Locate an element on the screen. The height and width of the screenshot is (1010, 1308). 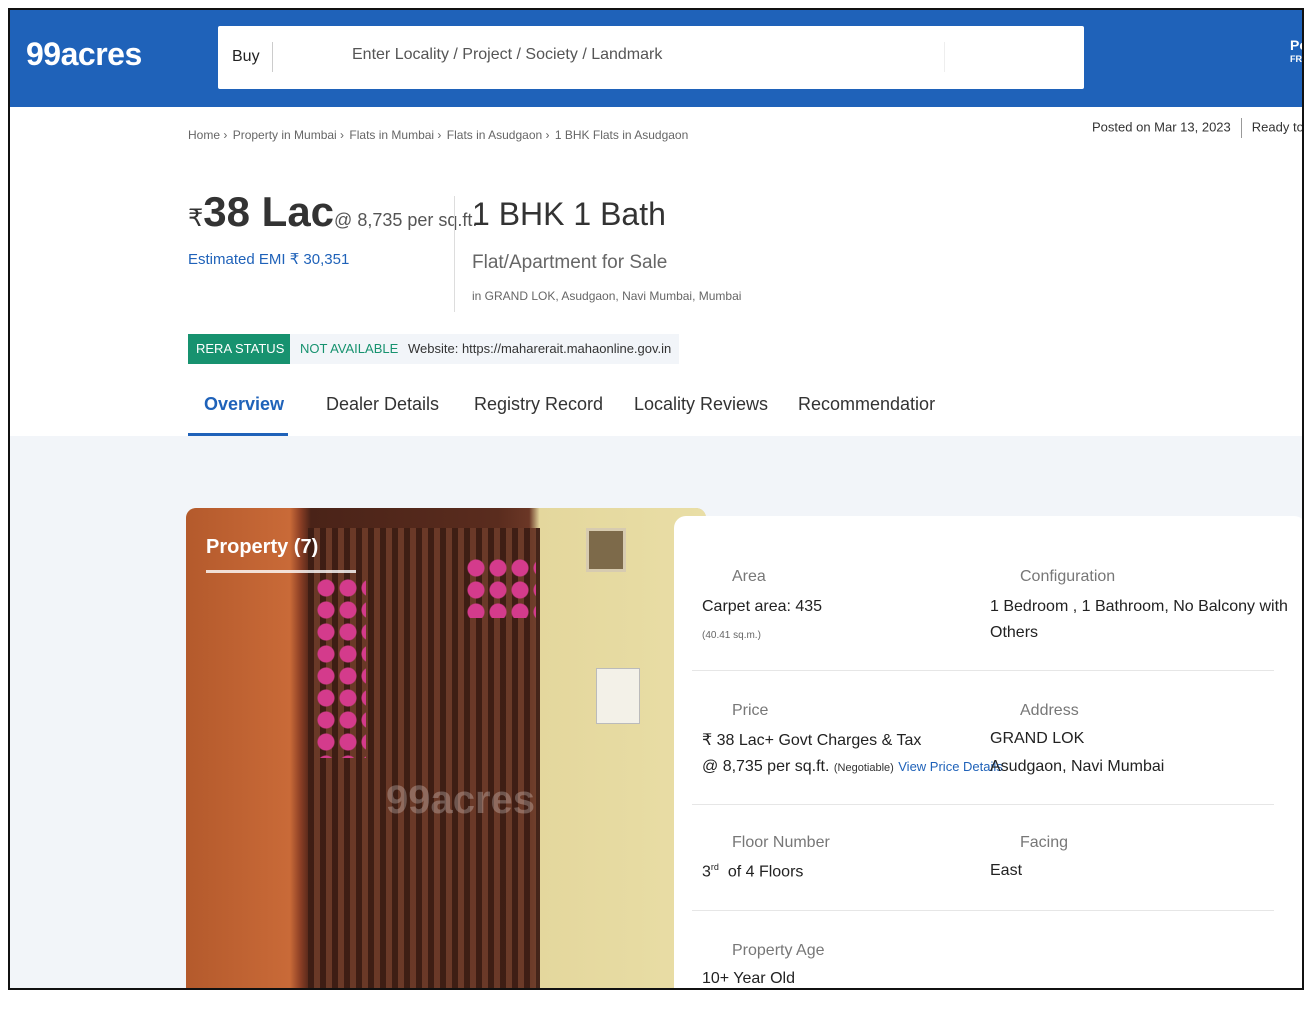
address-value-2: Asudgaon, Navi Mumbai is located at coordinates (1077, 766).